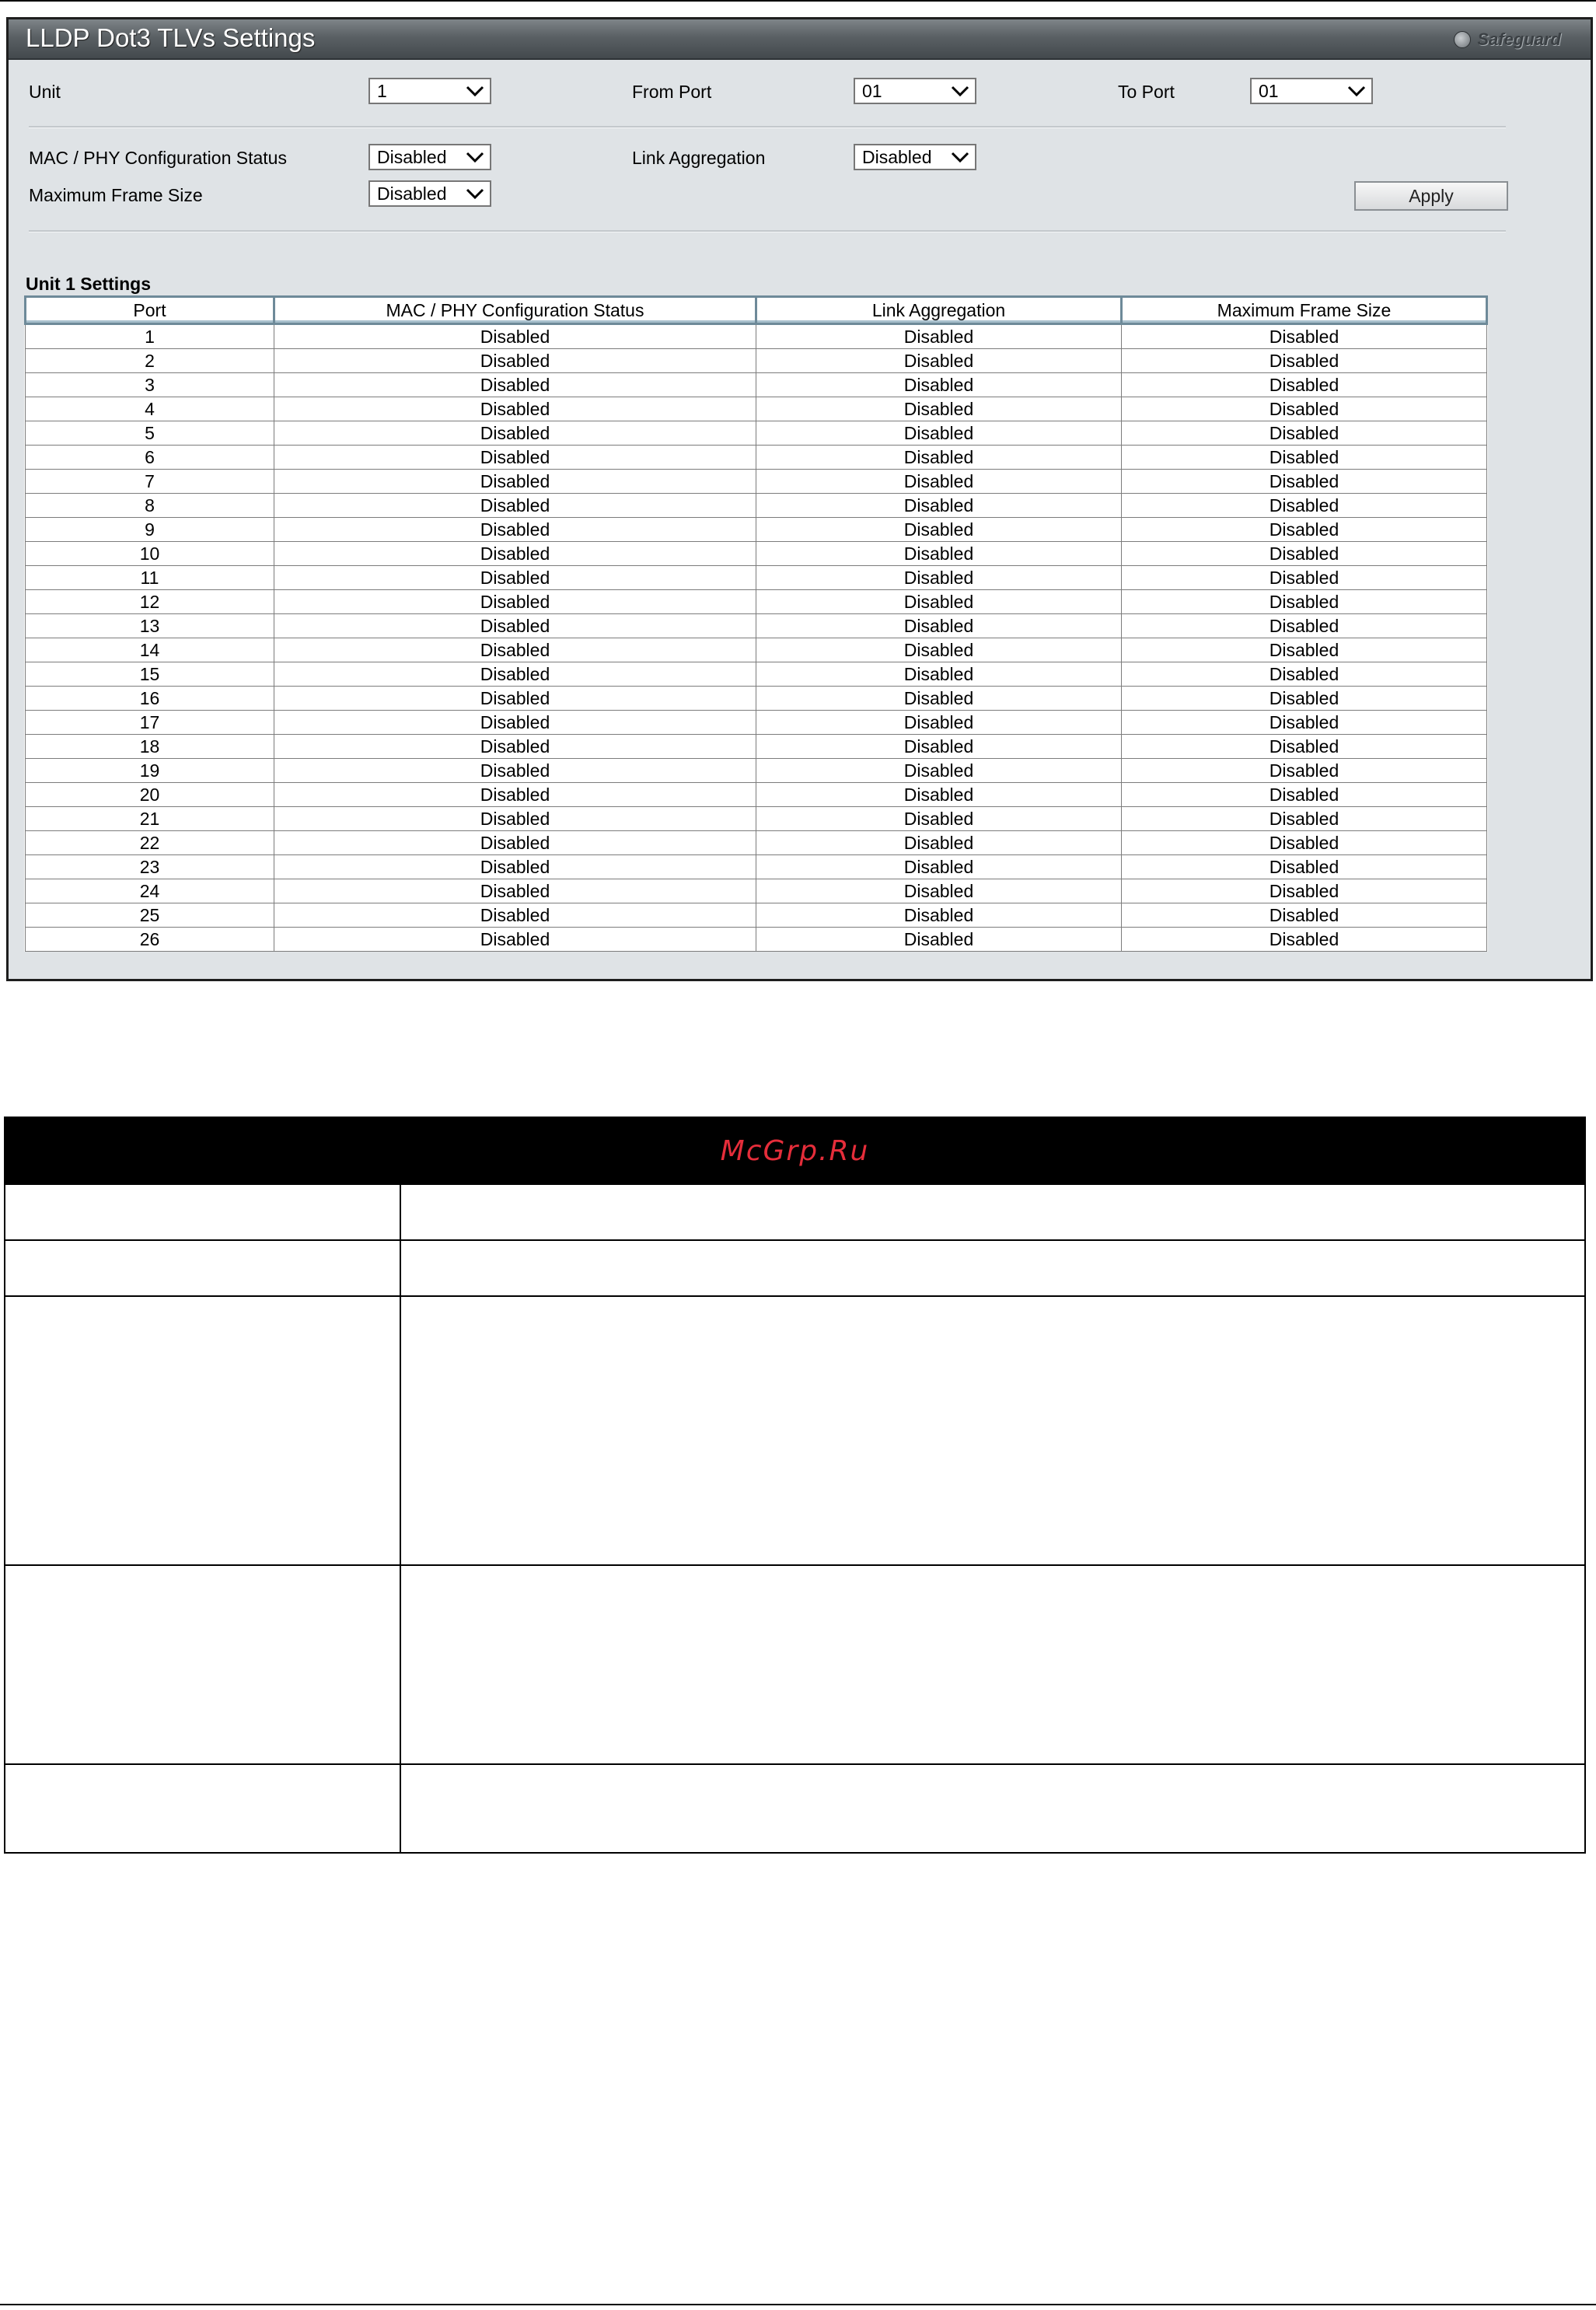 The height and width of the screenshot is (2310, 1596). What do you see at coordinates (150, 553) in the screenshot?
I see `port-cell: 10` at bounding box center [150, 553].